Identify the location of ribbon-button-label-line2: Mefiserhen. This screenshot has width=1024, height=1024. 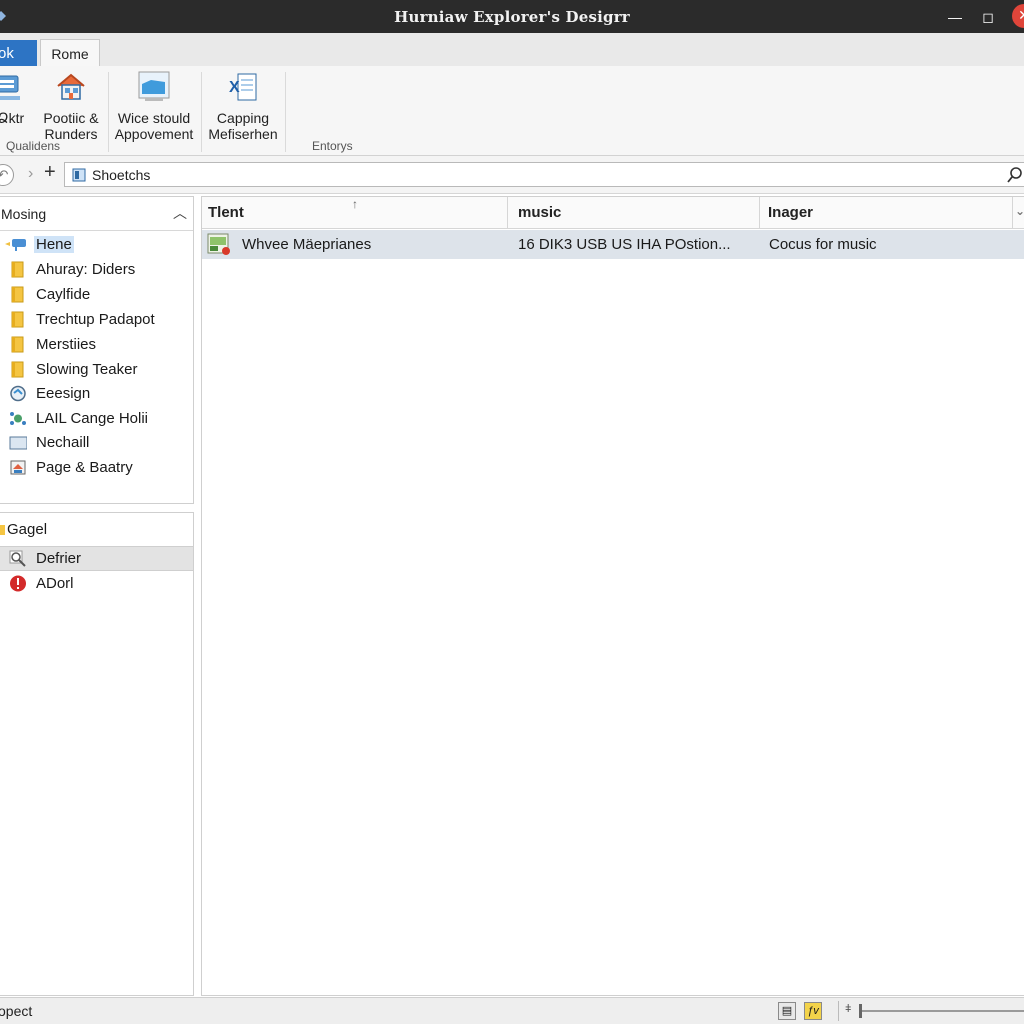
(243, 134).